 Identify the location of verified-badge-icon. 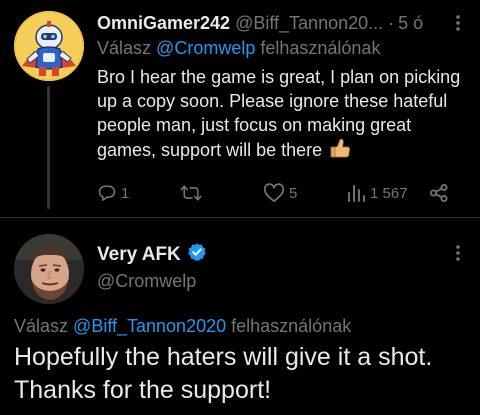
(197, 255).